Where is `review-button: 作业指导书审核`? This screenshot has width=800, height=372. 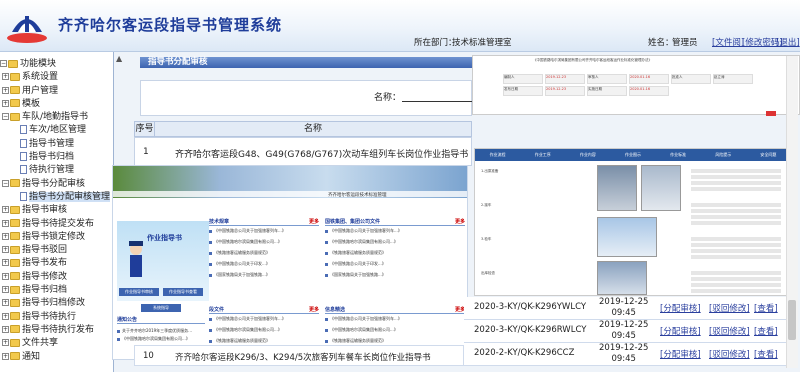 review-button: 作业指导书审核 is located at coordinates (139, 292).